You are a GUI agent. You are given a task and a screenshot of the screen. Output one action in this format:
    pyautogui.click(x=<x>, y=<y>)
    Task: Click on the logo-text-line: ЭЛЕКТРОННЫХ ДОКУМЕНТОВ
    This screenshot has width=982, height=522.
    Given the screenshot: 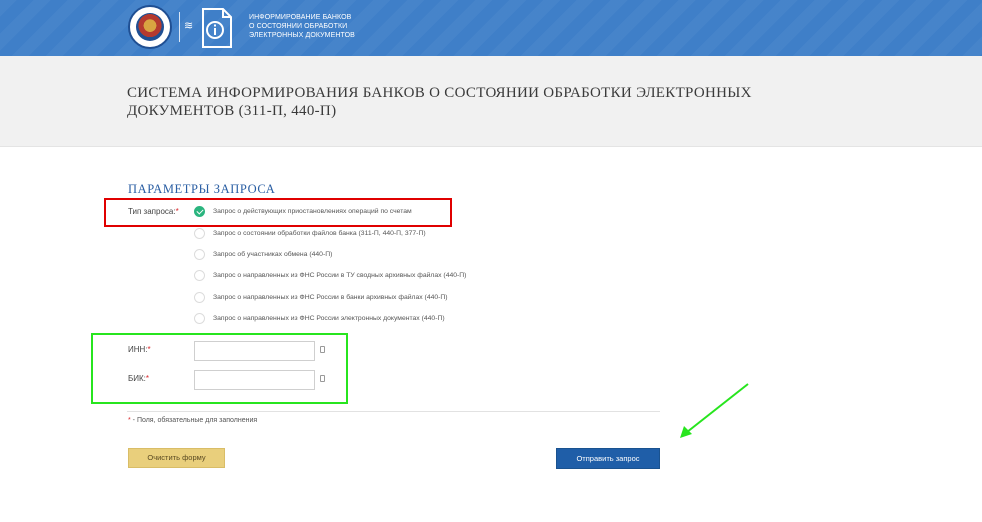 What is the action you would take?
    pyautogui.click(x=302, y=35)
    